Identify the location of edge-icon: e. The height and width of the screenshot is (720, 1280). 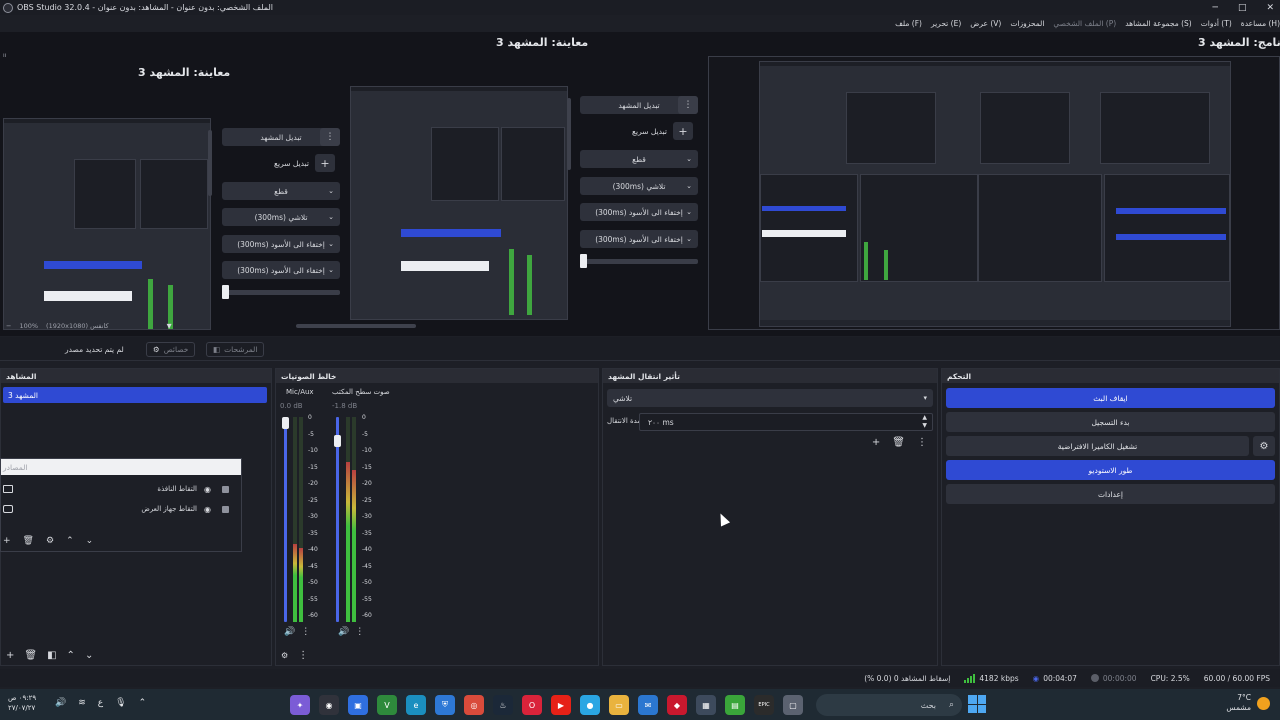
(416, 705).